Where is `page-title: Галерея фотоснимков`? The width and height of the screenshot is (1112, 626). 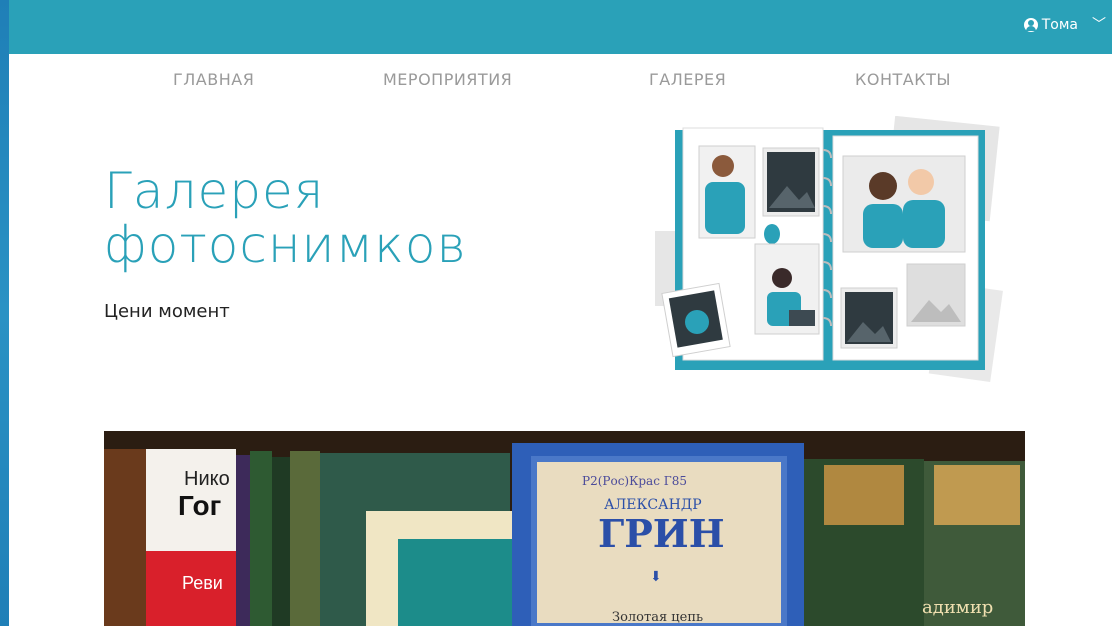
page-title: Галерея фотоснимков is located at coordinates (285, 218).